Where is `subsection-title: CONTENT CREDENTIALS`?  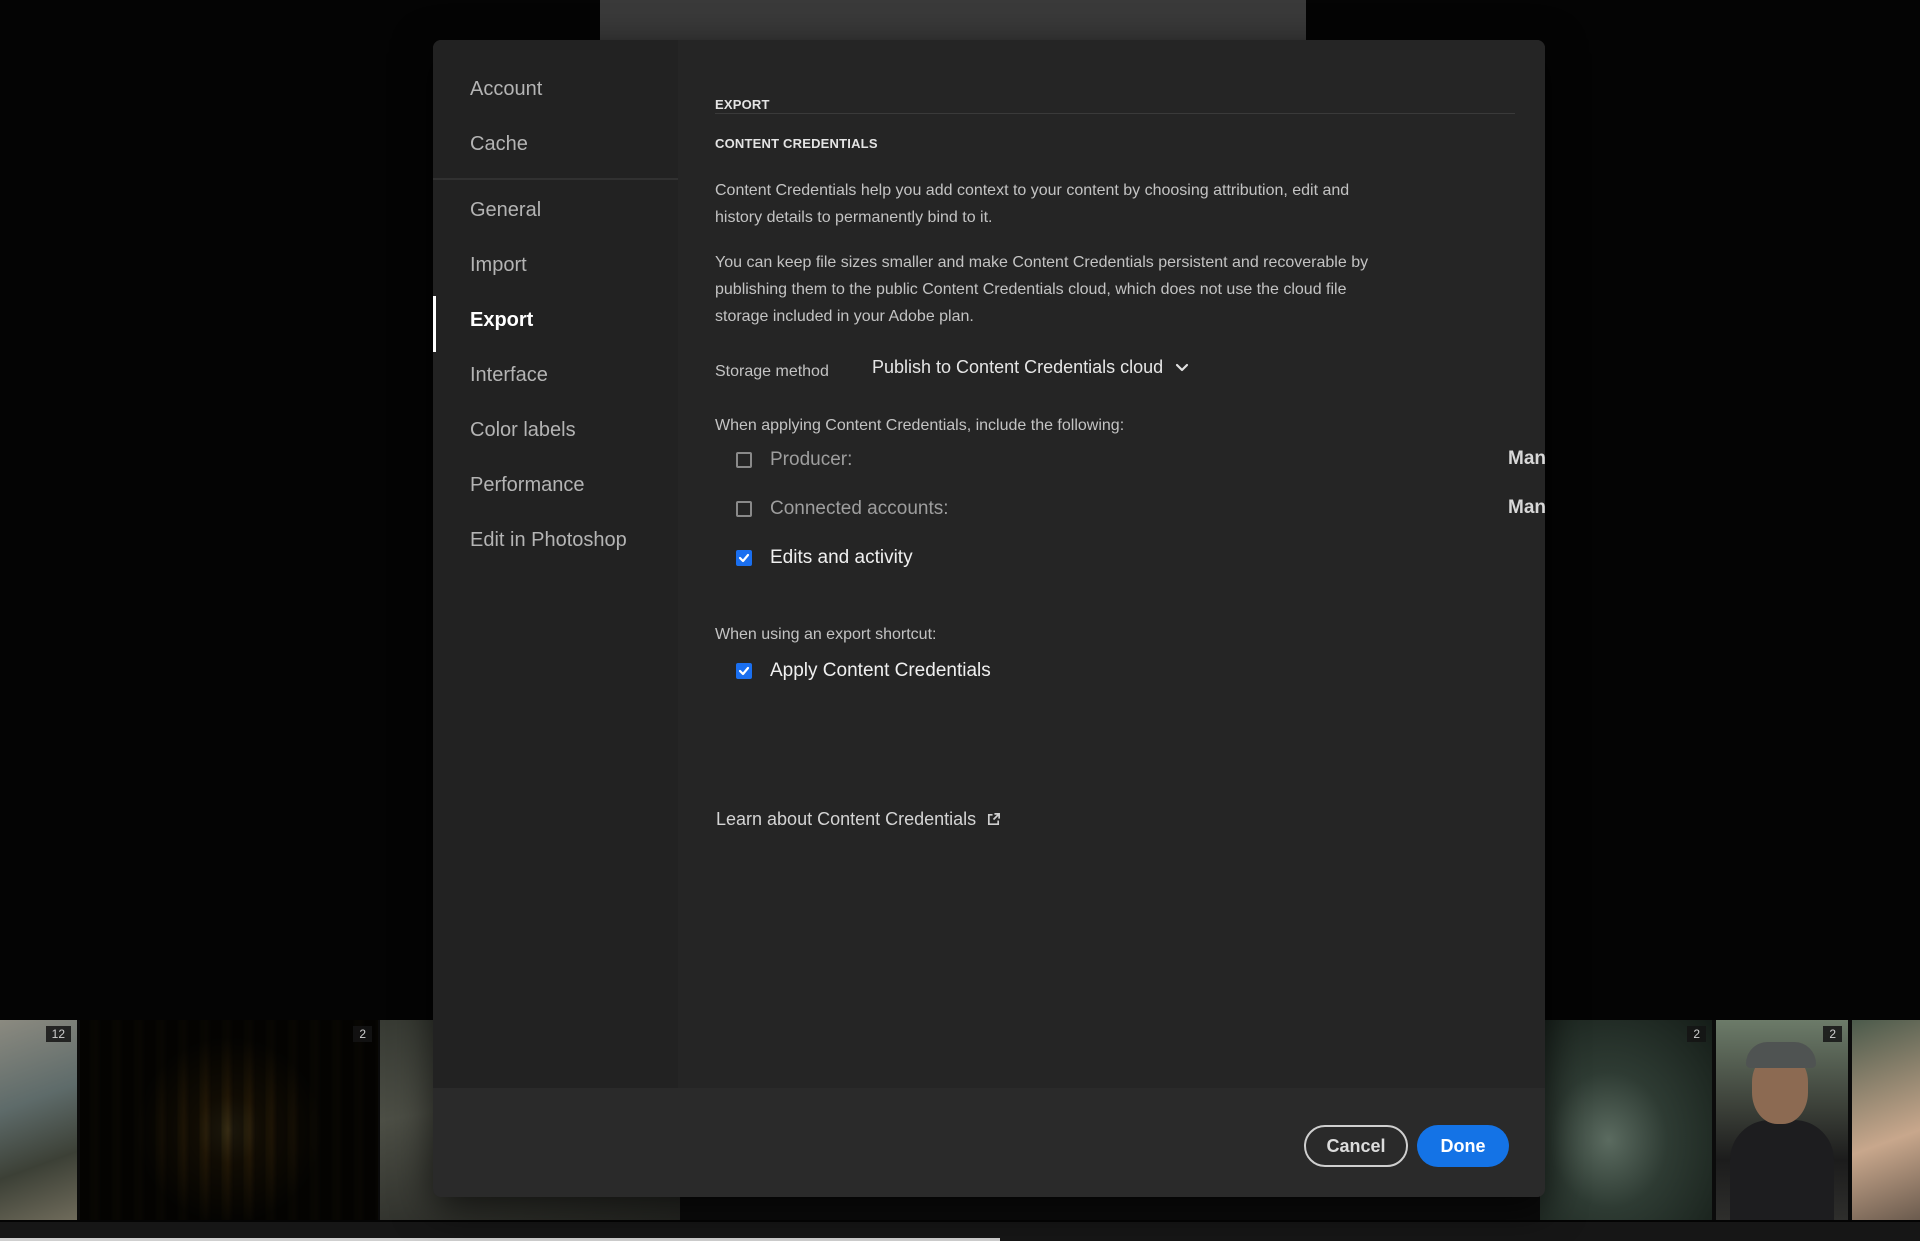
subsection-title: CONTENT CREDENTIALS is located at coordinates (796, 143).